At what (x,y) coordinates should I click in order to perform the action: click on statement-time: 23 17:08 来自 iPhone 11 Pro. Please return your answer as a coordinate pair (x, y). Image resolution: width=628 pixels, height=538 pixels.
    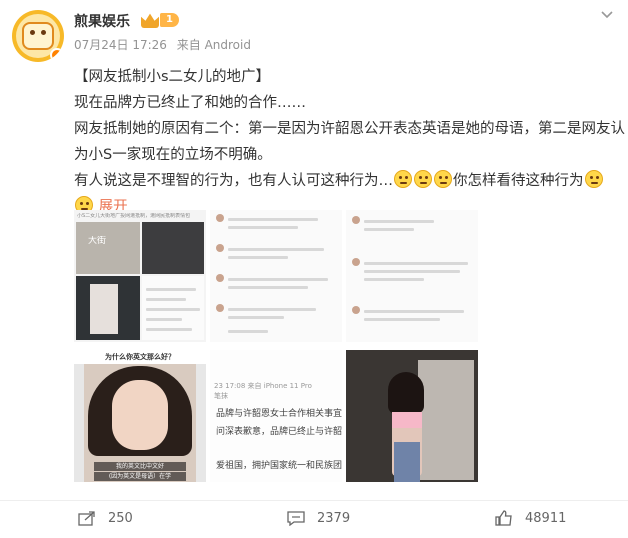
    Looking at the image, I should click on (263, 386).